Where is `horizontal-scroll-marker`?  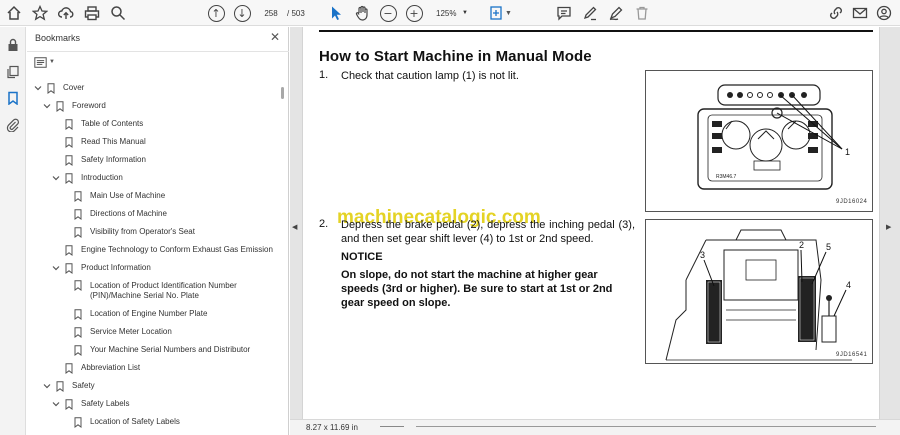
horizontal-scroll-marker is located at coordinates (392, 426).